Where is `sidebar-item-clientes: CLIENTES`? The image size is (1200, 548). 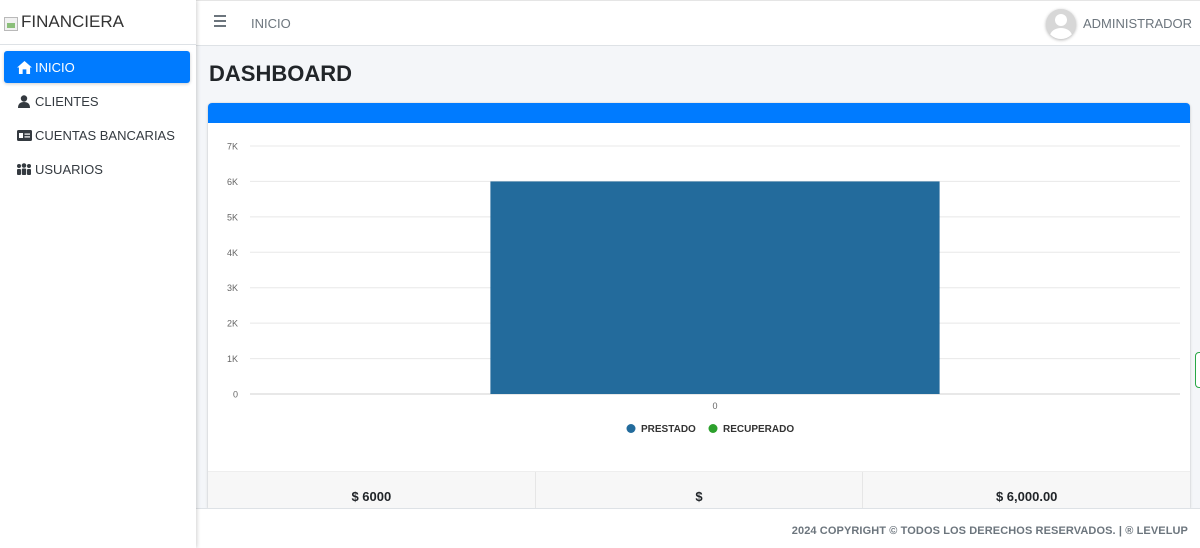 sidebar-item-clientes: CLIENTES is located at coordinates (97, 101).